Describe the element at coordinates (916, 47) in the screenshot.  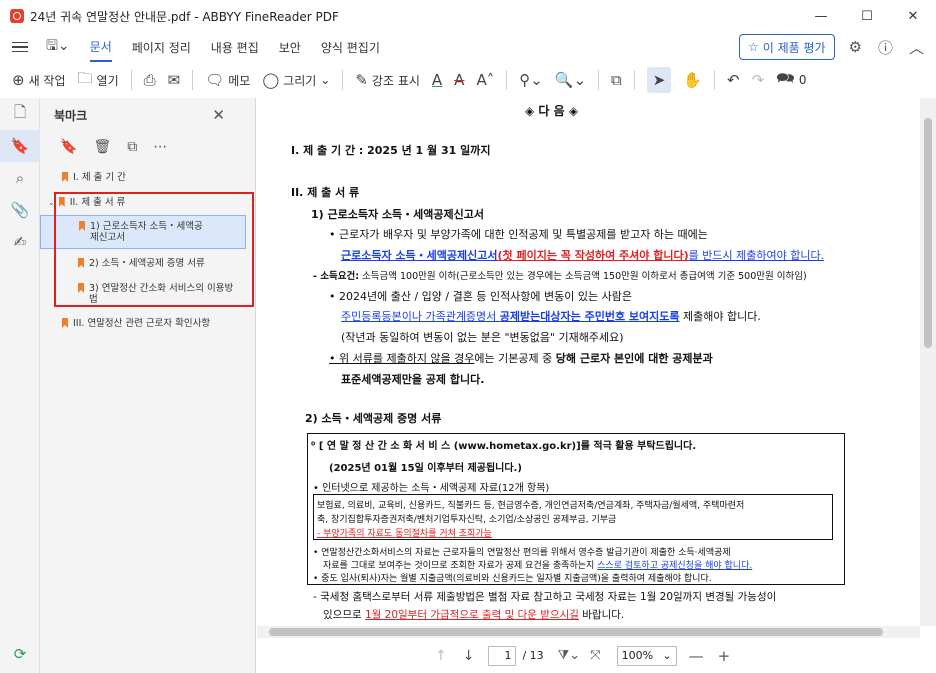
I see `collapse-ribbon-icon: ︿` at that location.